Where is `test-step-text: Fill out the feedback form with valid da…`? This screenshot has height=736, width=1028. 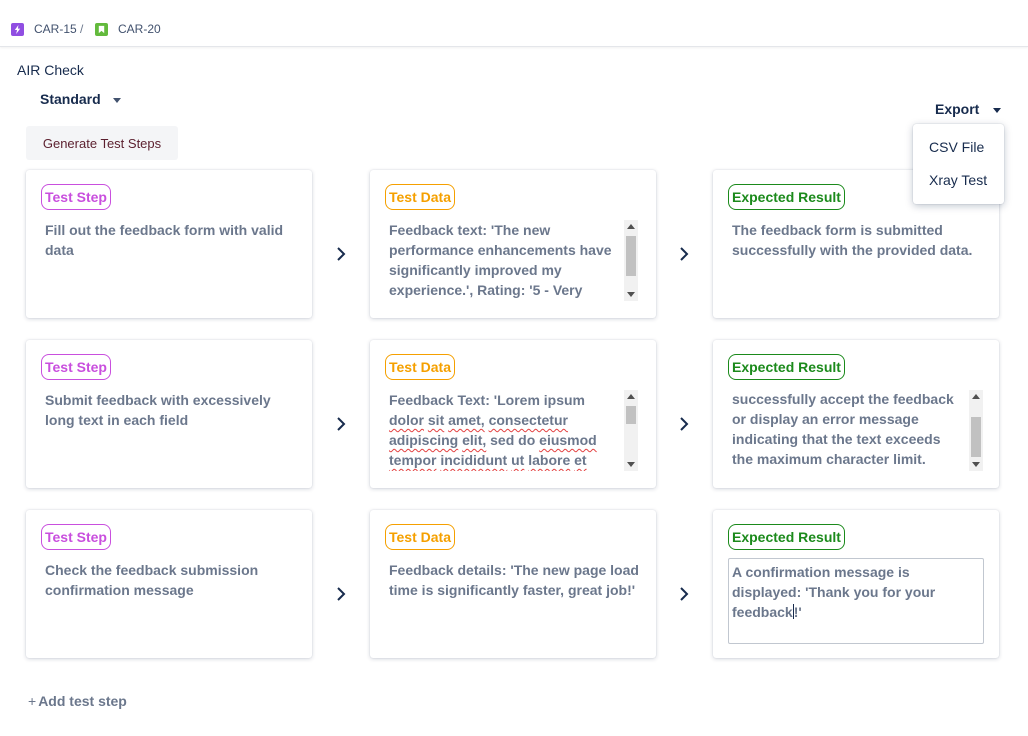
test-step-text: Fill out the feedback form with valid da… is located at coordinates (172, 240).